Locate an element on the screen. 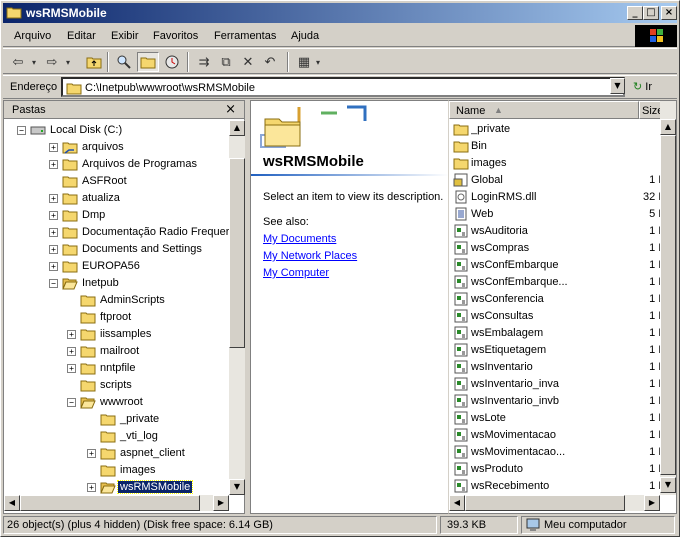 Image resolution: width=680 pixels, height=537 pixels. close-pane-icon: × is located at coordinates (230, 109).